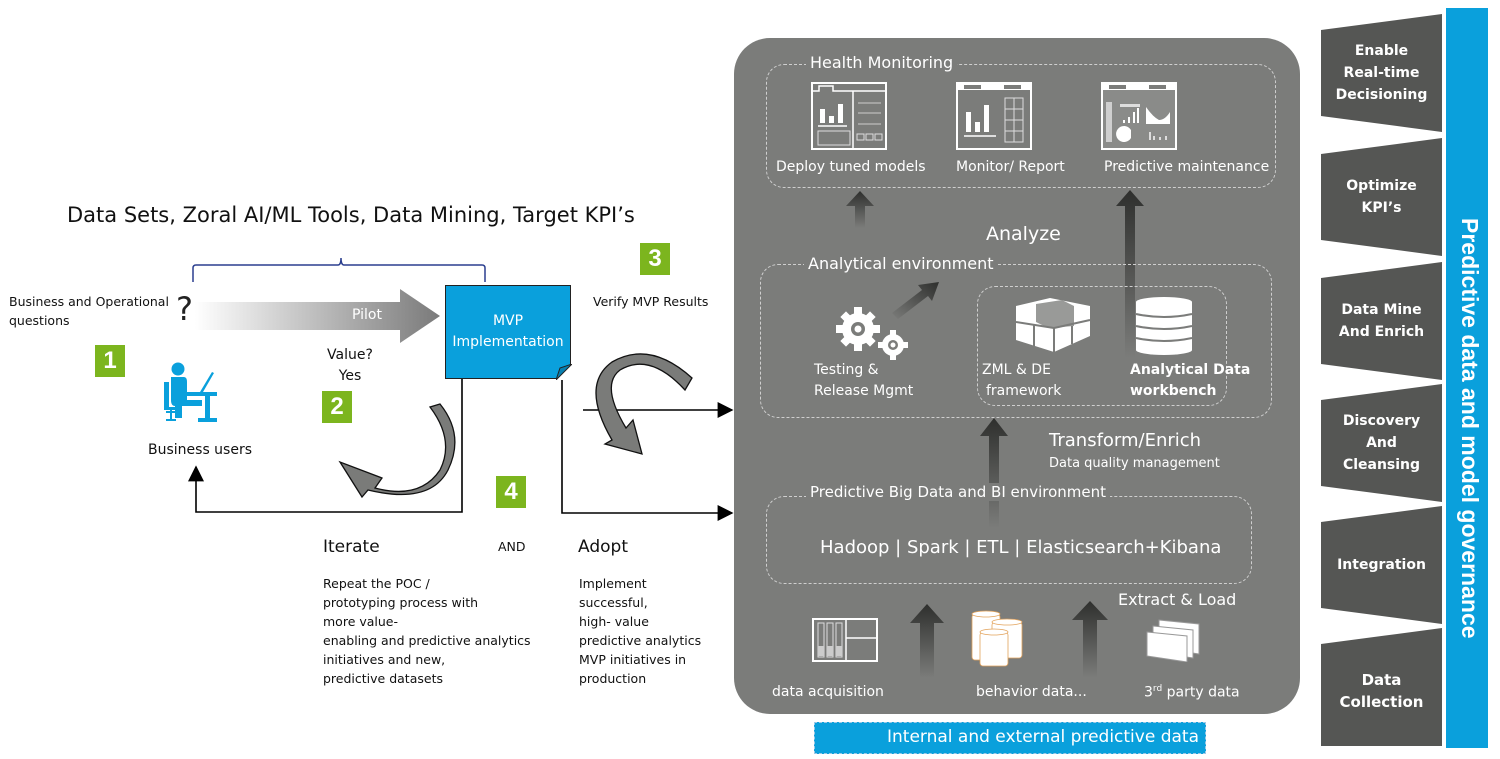 The width and height of the screenshot is (1500, 759). What do you see at coordinates (1043, 737) in the screenshot?
I see `footer-label: Internal and external predictive data` at bounding box center [1043, 737].